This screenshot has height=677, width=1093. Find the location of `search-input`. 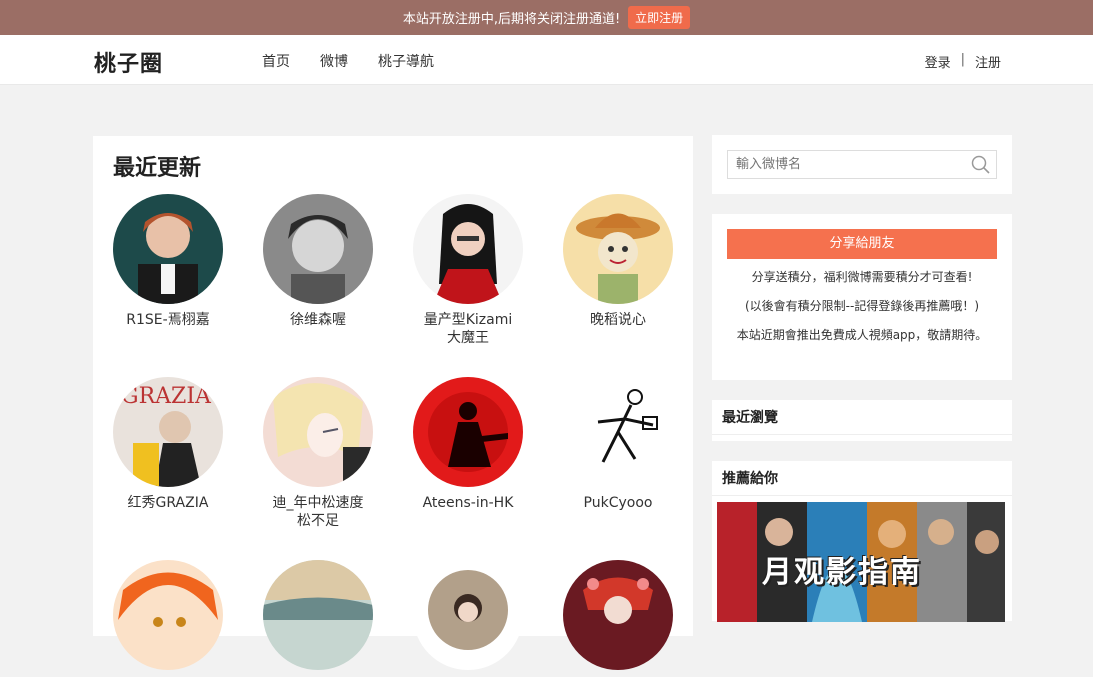

search-input is located at coordinates (862, 164).